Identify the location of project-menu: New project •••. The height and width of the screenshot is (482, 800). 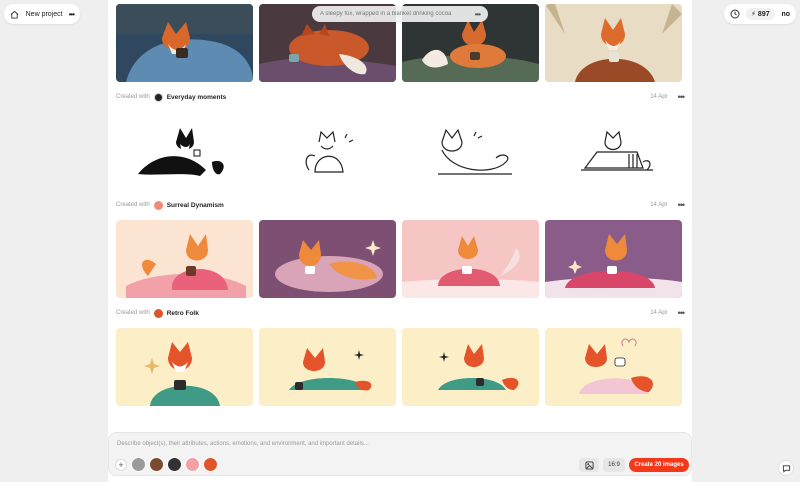
(42, 14).